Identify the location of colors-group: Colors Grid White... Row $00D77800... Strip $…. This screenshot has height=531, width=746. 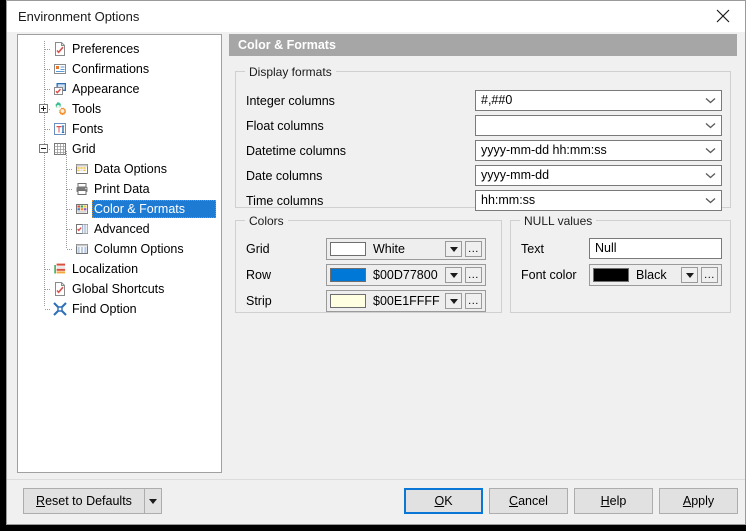
(368, 263).